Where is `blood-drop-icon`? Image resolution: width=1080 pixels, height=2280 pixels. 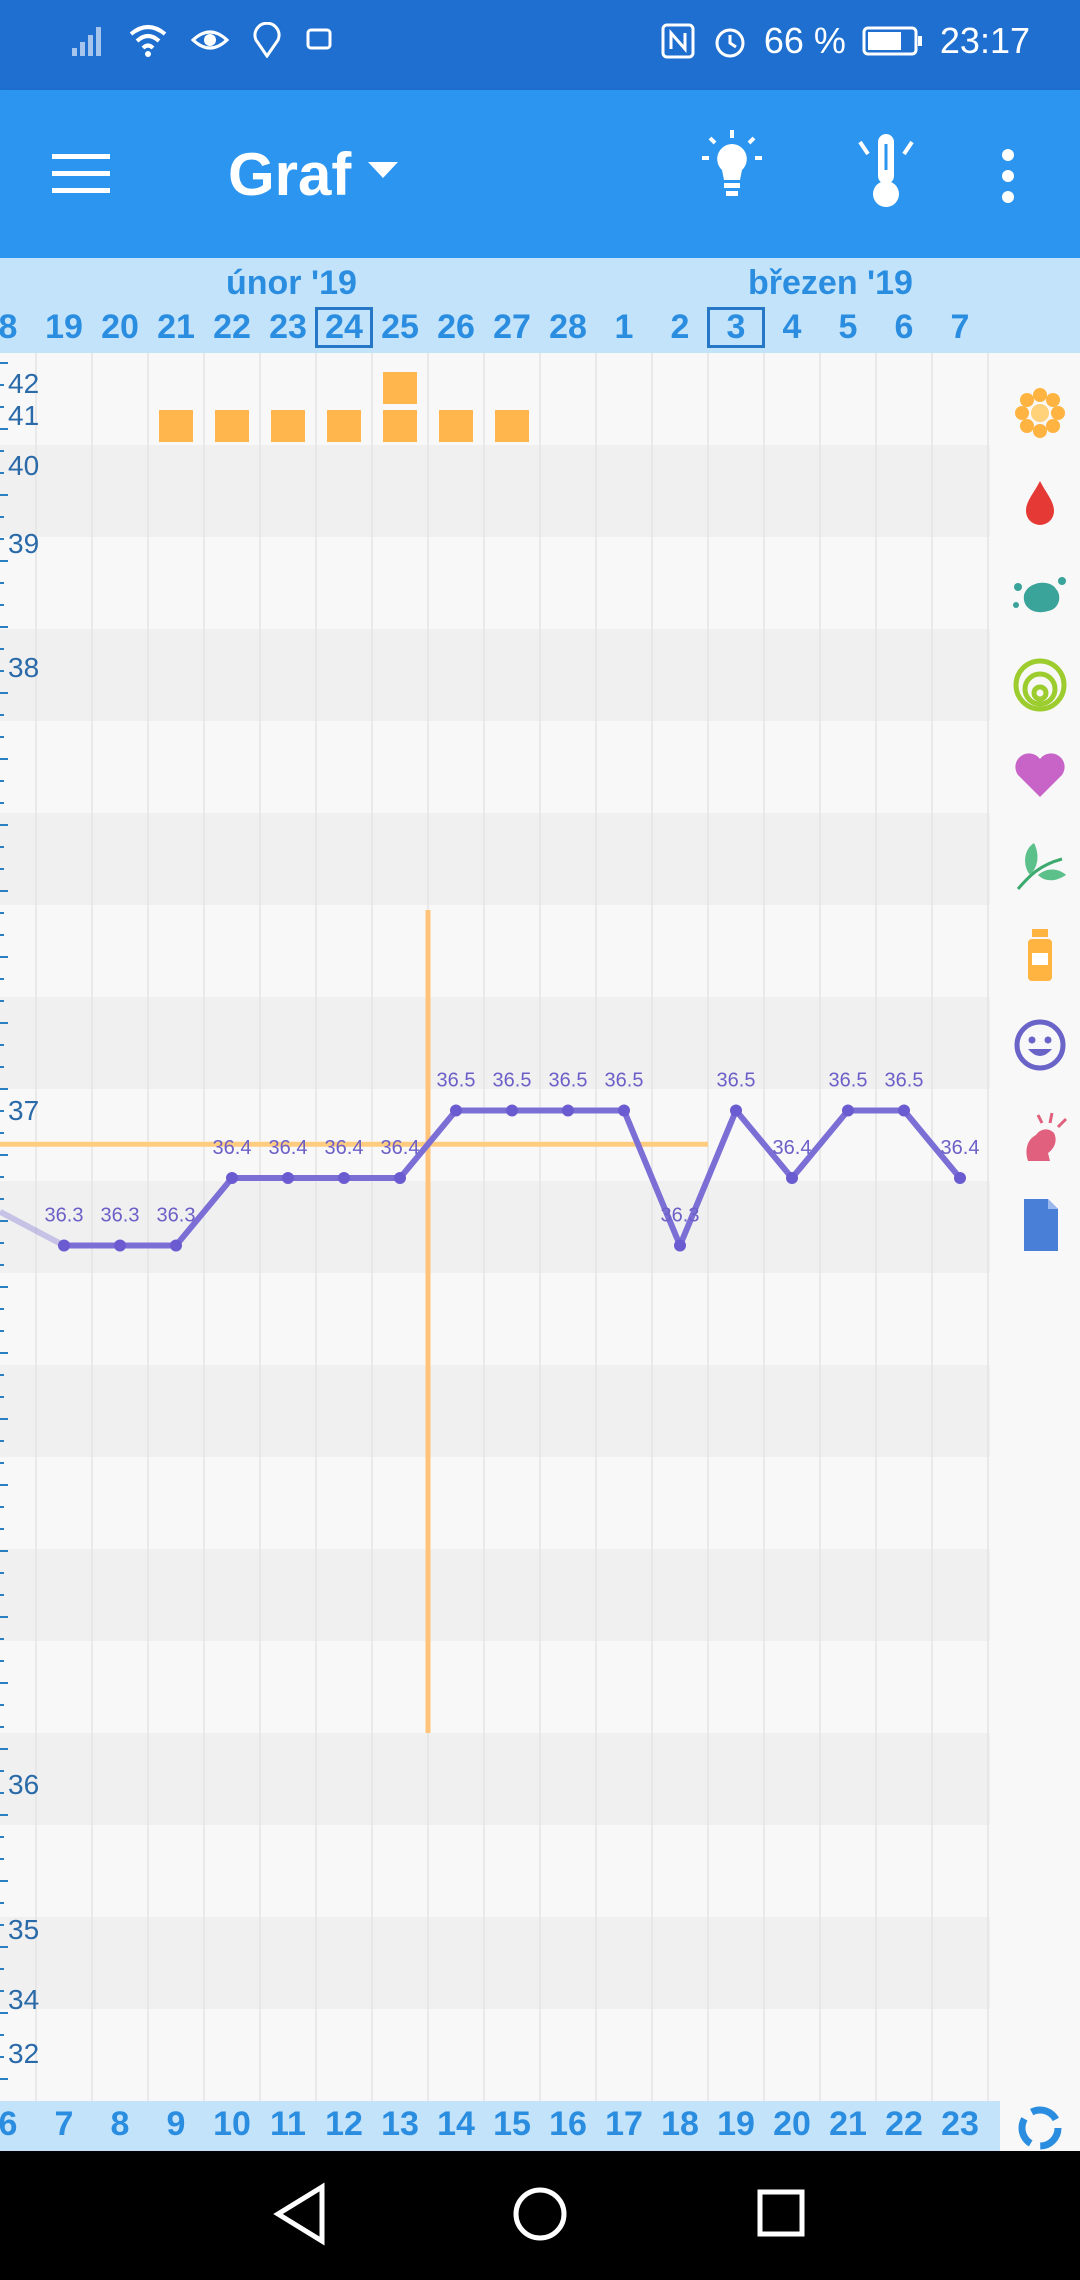
blood-drop-icon is located at coordinates (1040, 503).